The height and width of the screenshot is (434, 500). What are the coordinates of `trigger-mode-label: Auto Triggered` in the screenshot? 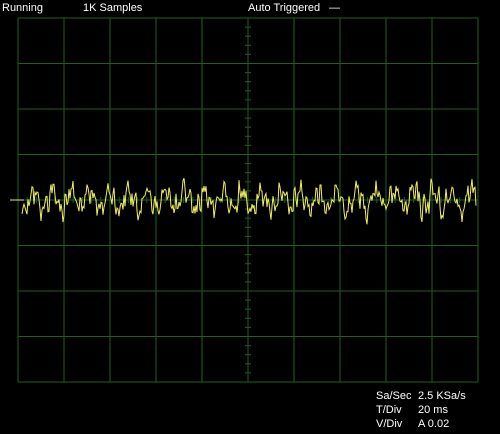 It's located at (284, 8).